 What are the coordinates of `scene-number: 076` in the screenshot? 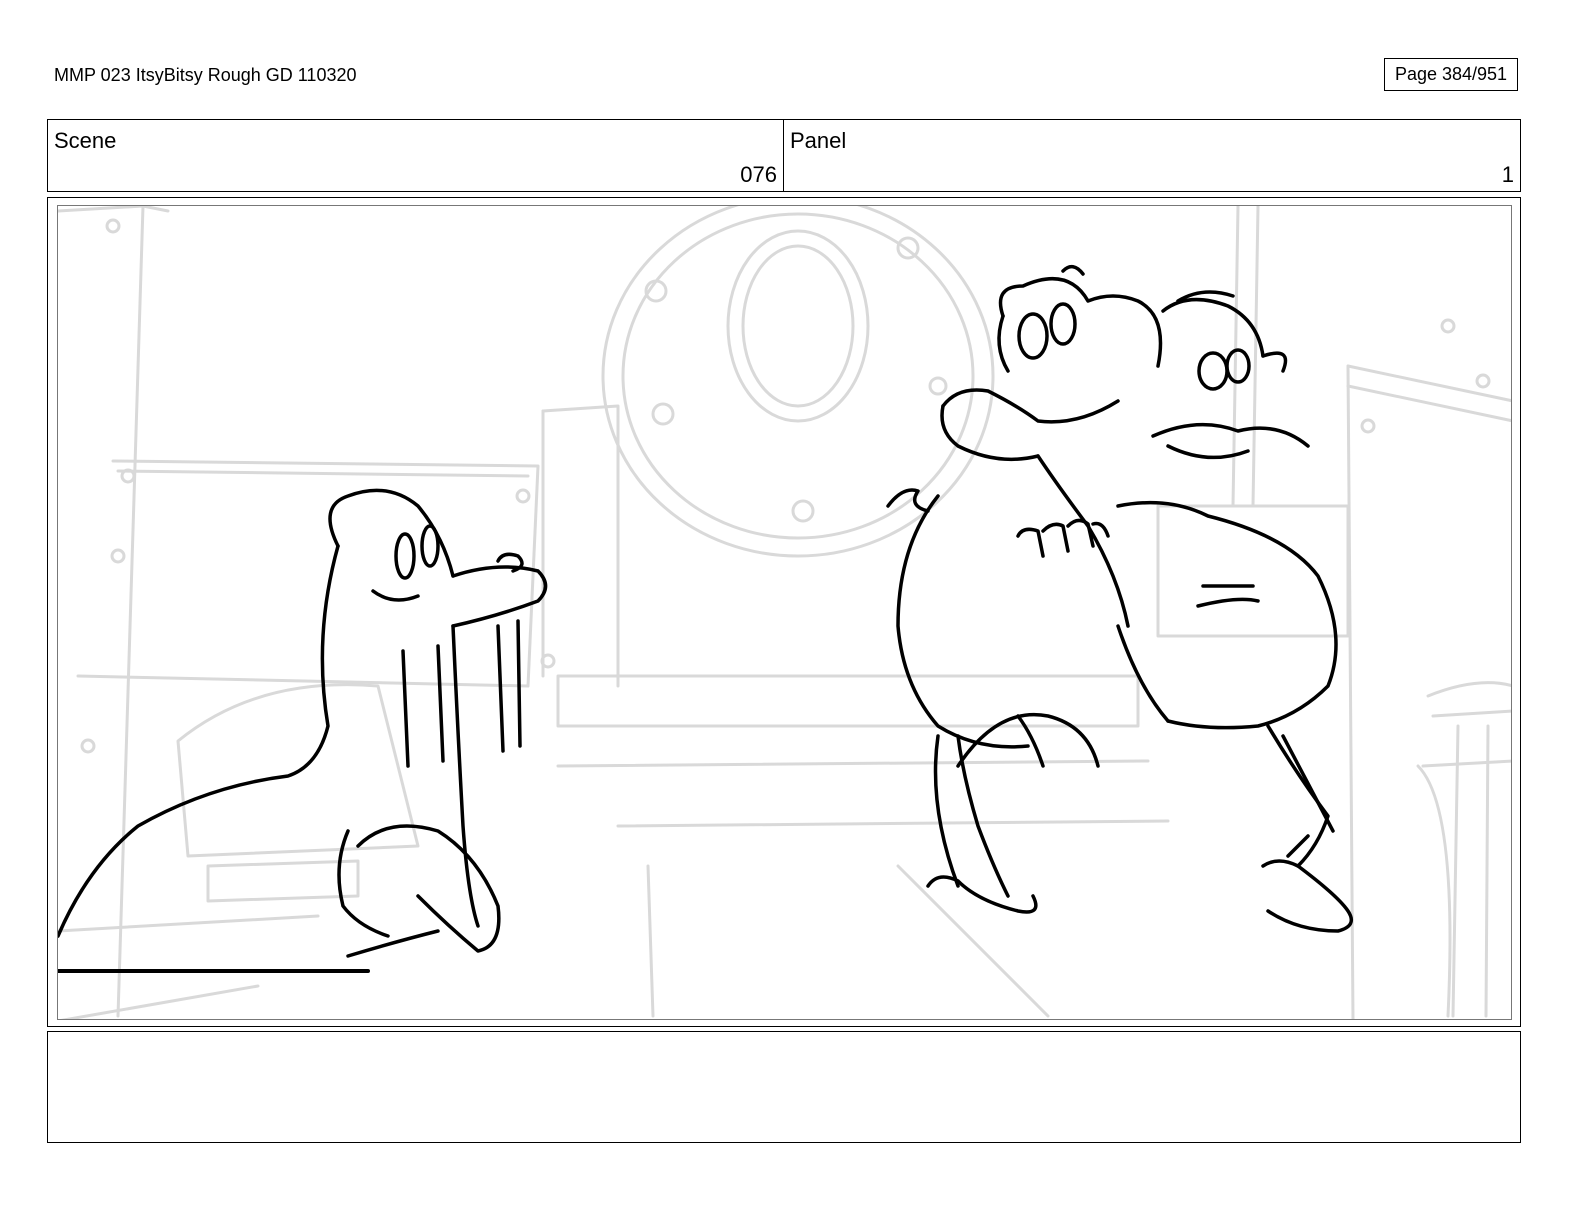 It's located at (758, 174).